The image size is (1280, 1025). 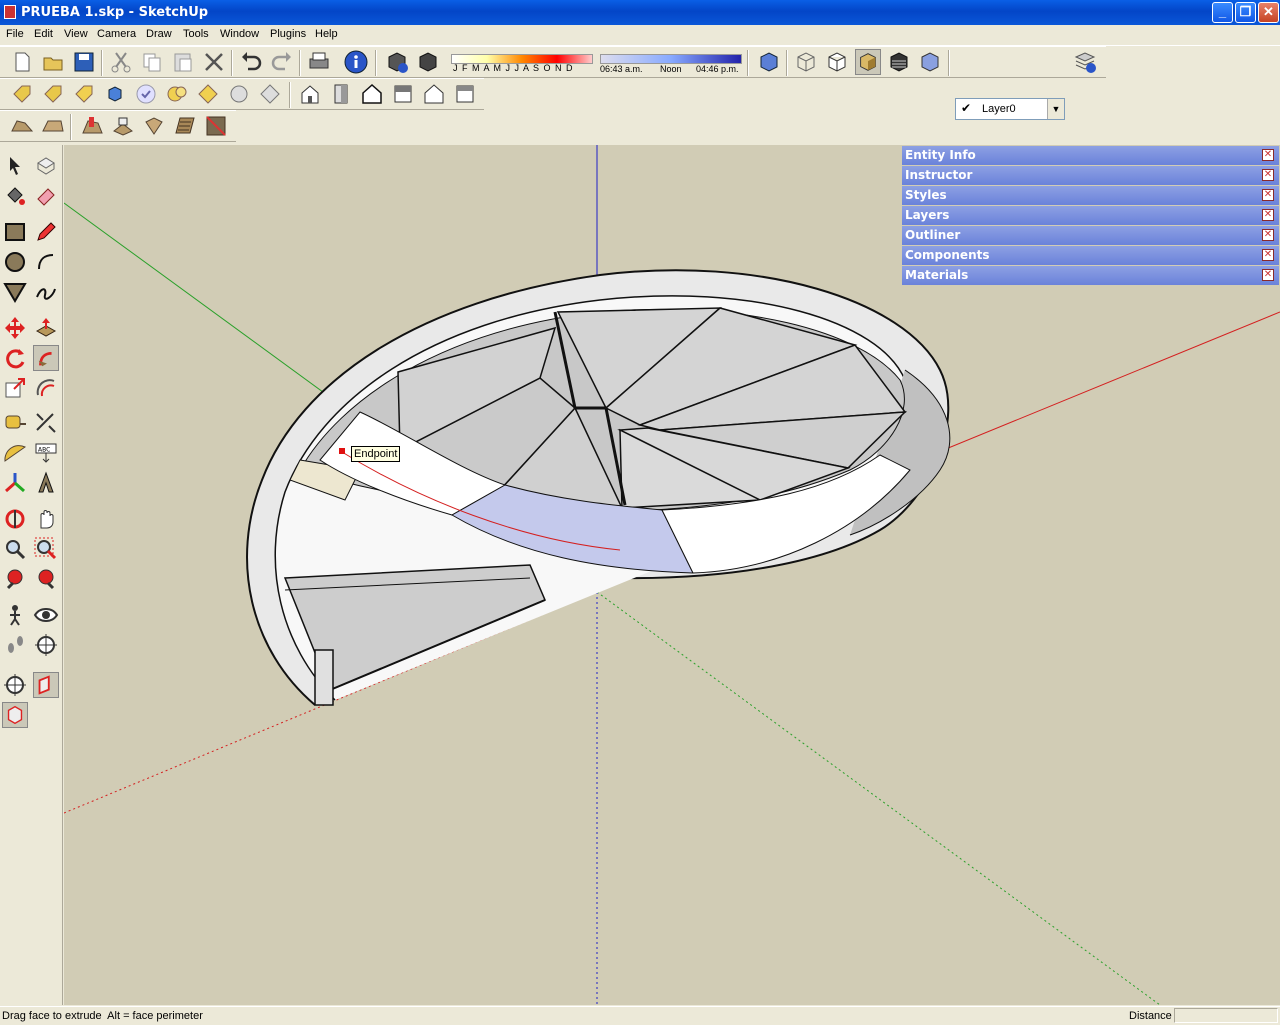 I want to click on eraser-icon, so click(x=46, y=196).